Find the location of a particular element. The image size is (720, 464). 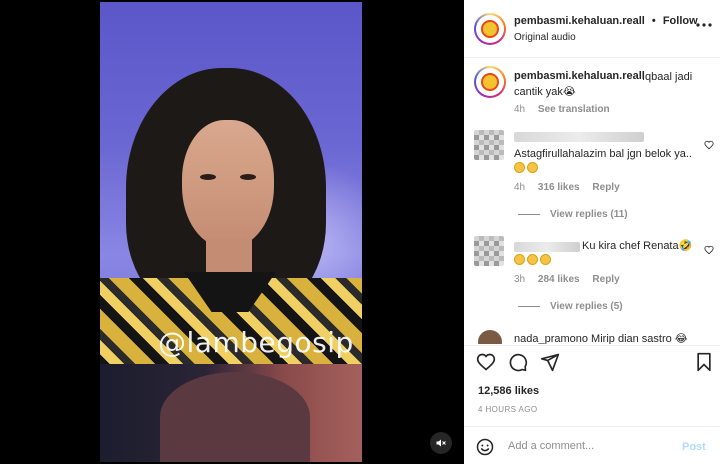

follow-button: Follow is located at coordinates (680, 21).